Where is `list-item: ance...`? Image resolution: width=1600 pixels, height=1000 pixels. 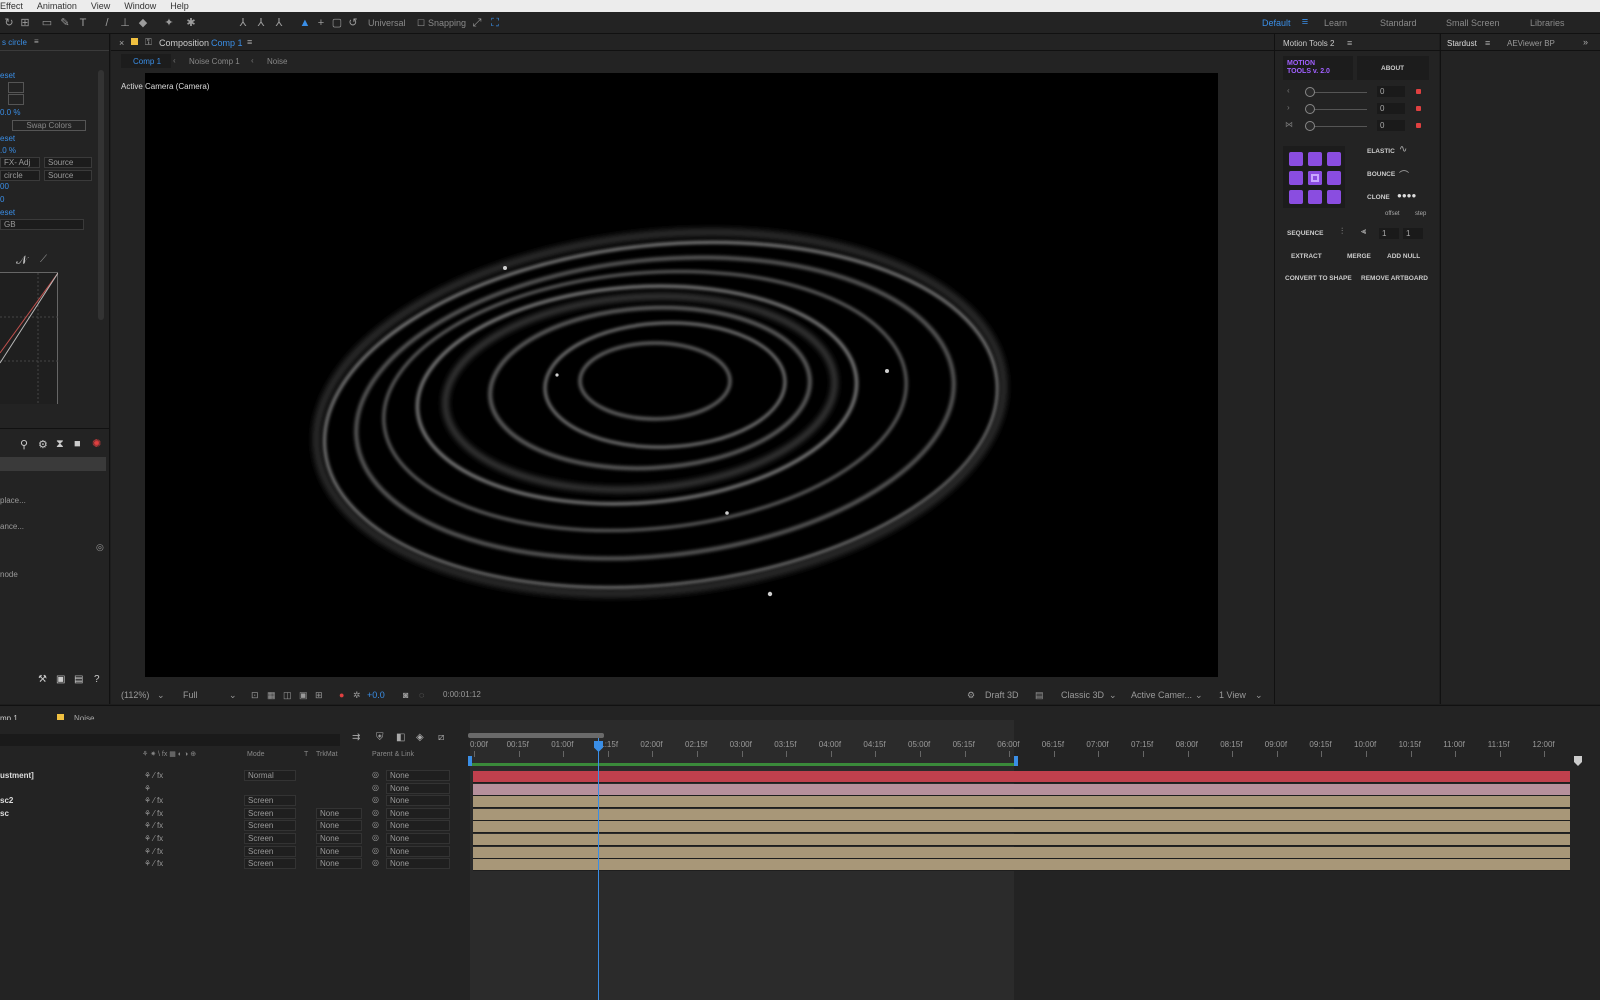
list-item: ance... is located at coordinates (12, 526).